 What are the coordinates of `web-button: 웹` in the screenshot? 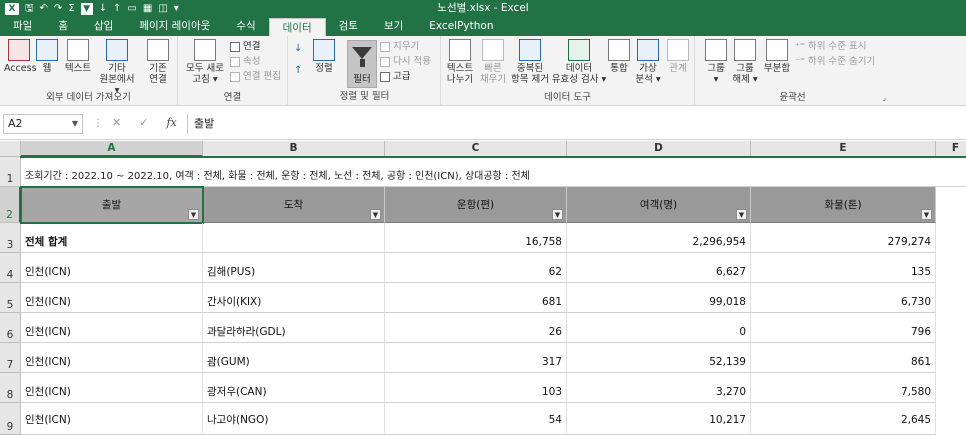 It's located at (47, 56).